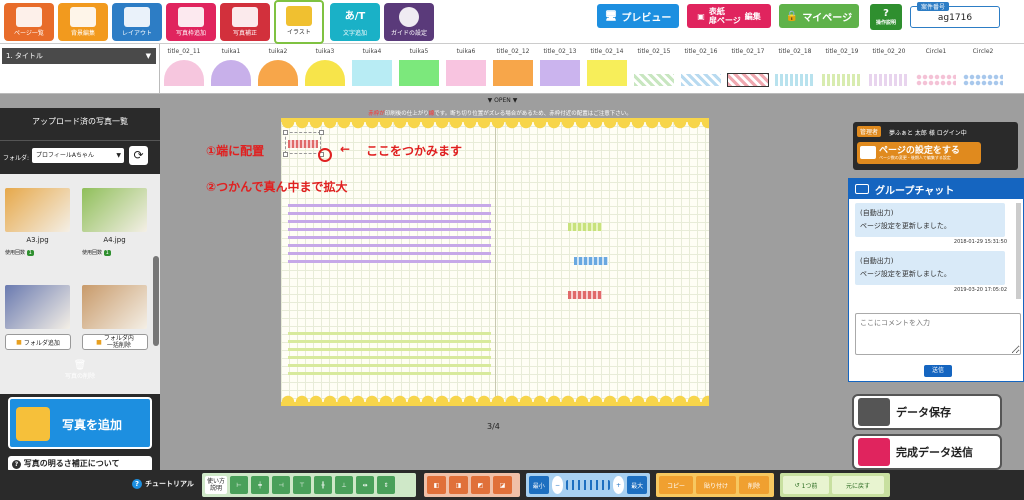  I want to click on undo-button: ↺ 1つ前, so click(806, 485).